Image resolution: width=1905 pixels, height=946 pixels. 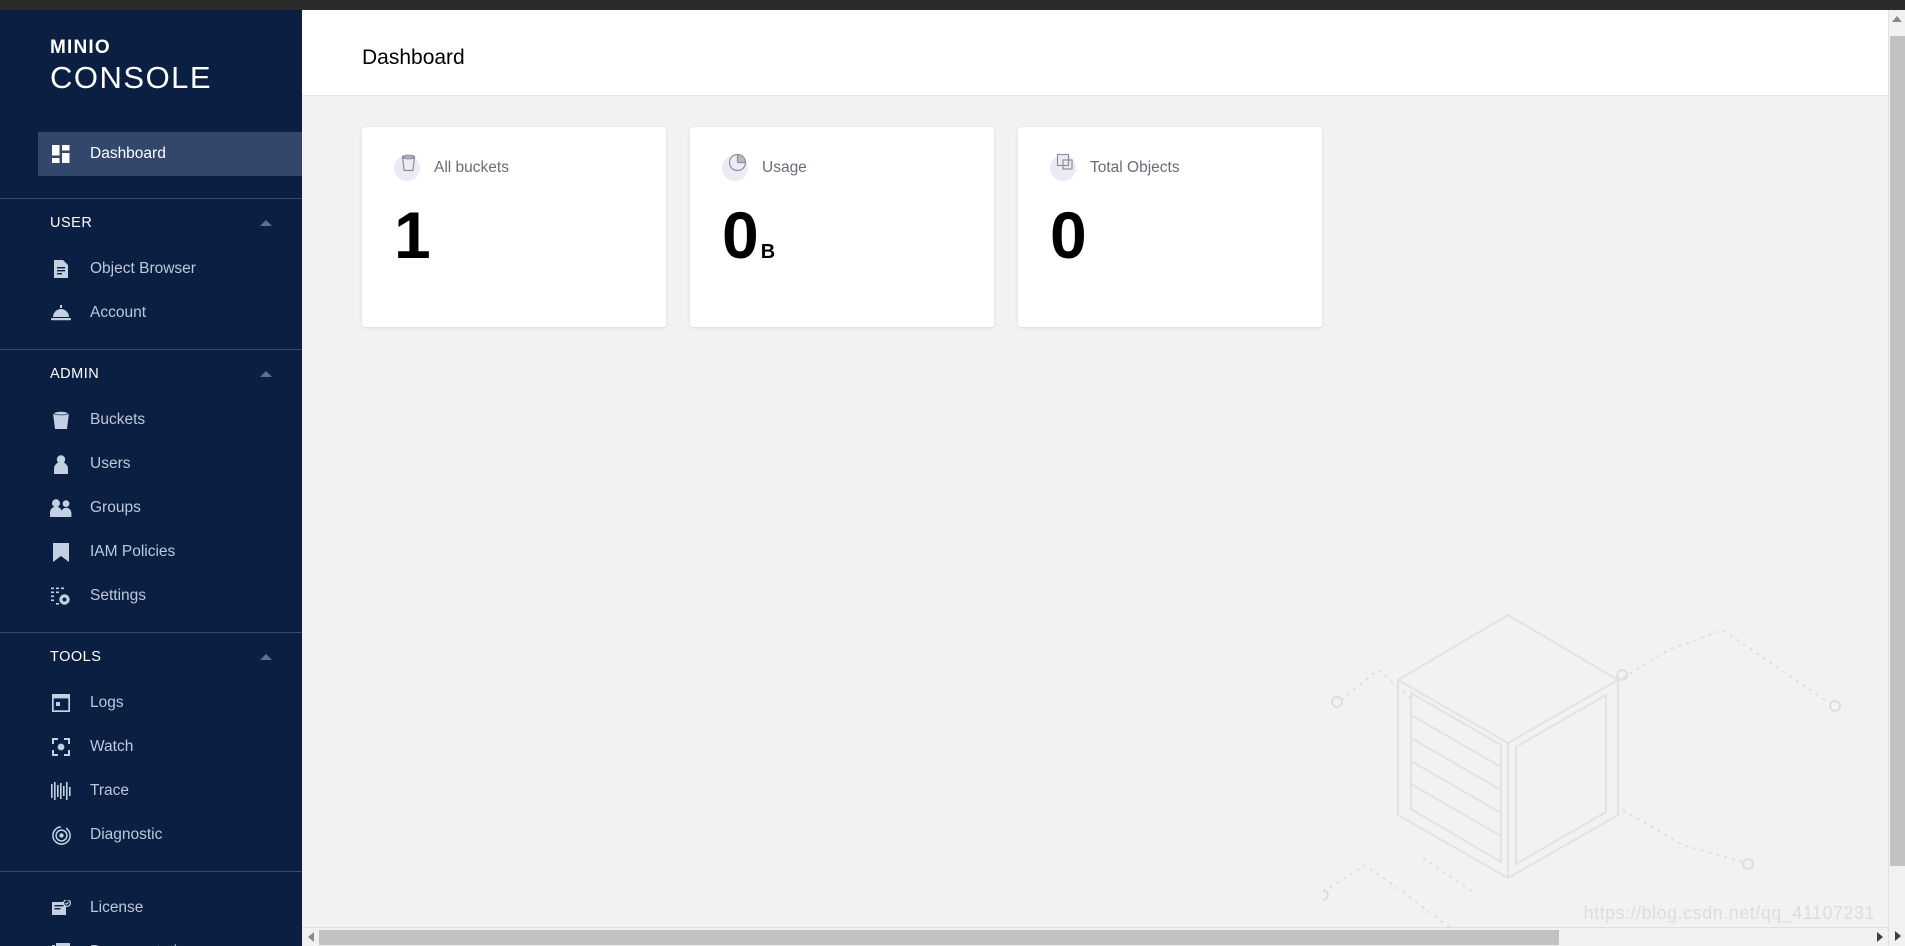 I want to click on documentation-icon, so click(x=61, y=943).